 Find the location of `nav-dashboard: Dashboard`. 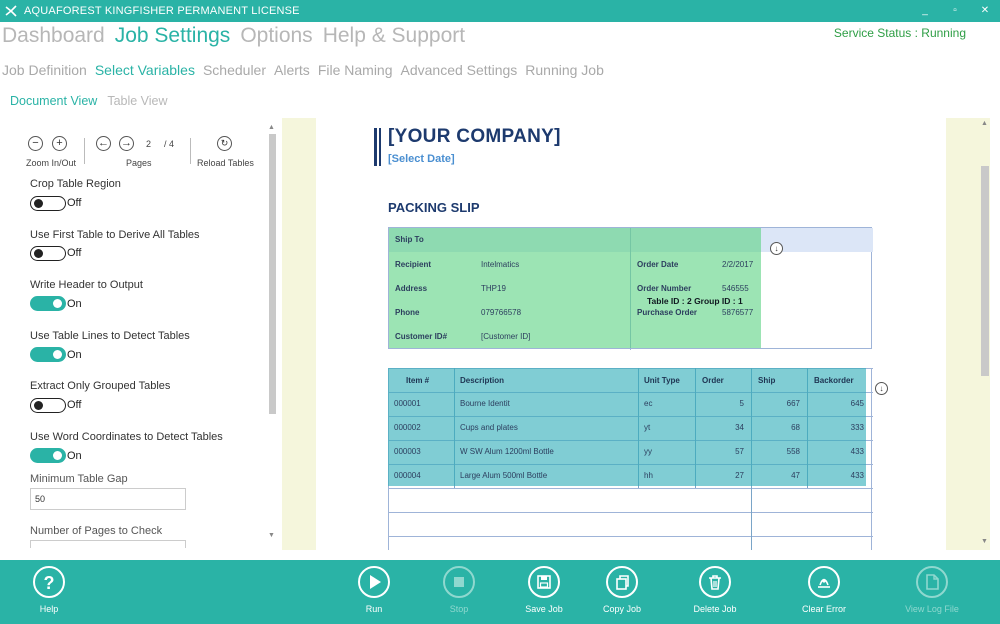

nav-dashboard: Dashboard is located at coordinates (53, 36).